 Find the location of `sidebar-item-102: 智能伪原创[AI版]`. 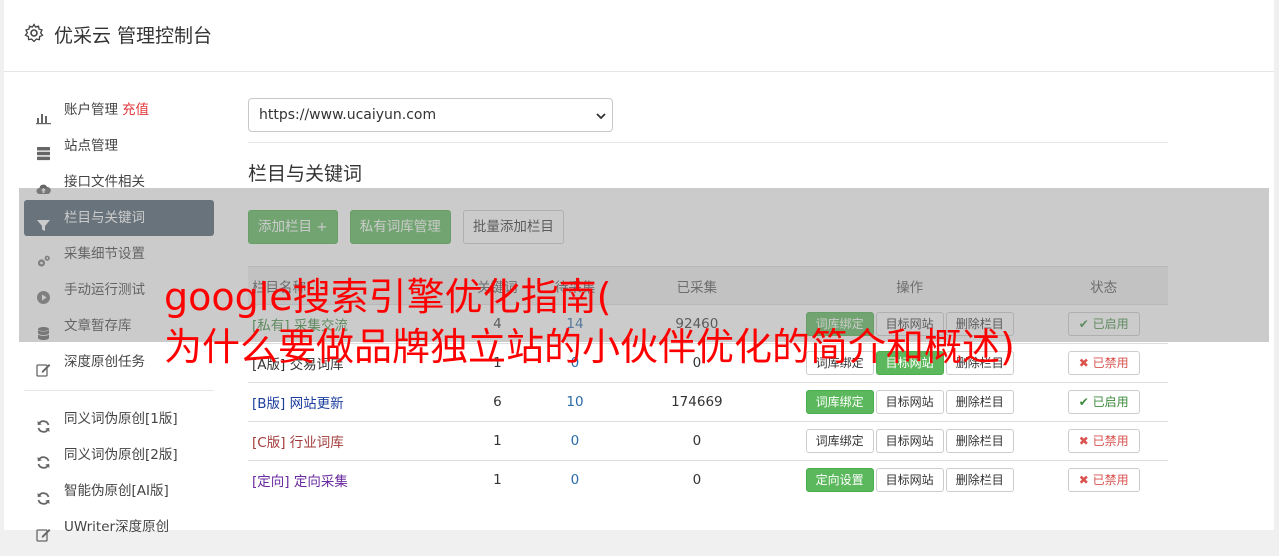

sidebar-item-102: 智能伪原创[AI版] is located at coordinates (119, 491).